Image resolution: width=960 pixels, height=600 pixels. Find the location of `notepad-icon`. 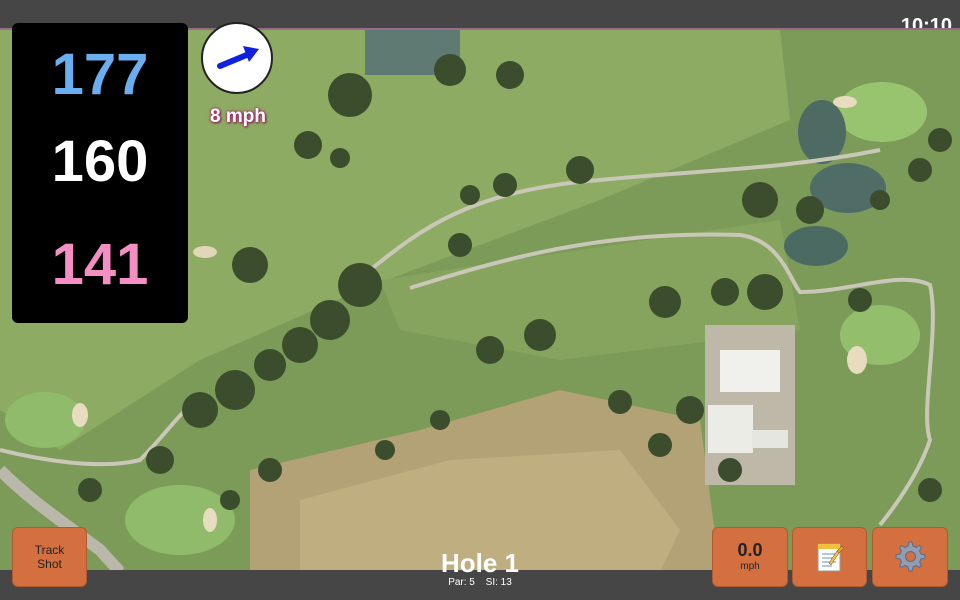

notepad-icon is located at coordinates (830, 557).